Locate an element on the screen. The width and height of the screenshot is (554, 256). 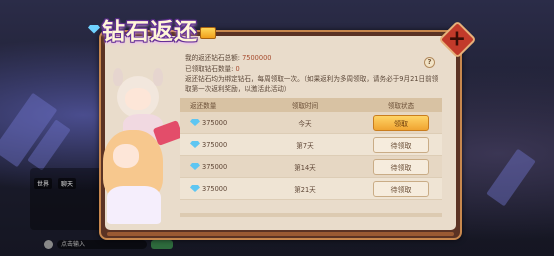
time-cell: 第14天 is located at coordinates (305, 167).